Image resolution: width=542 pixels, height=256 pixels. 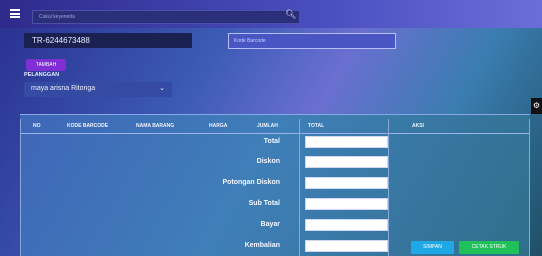 I want to click on customer-select: maya arisna Ritonga ⌄, so click(x=98, y=89).